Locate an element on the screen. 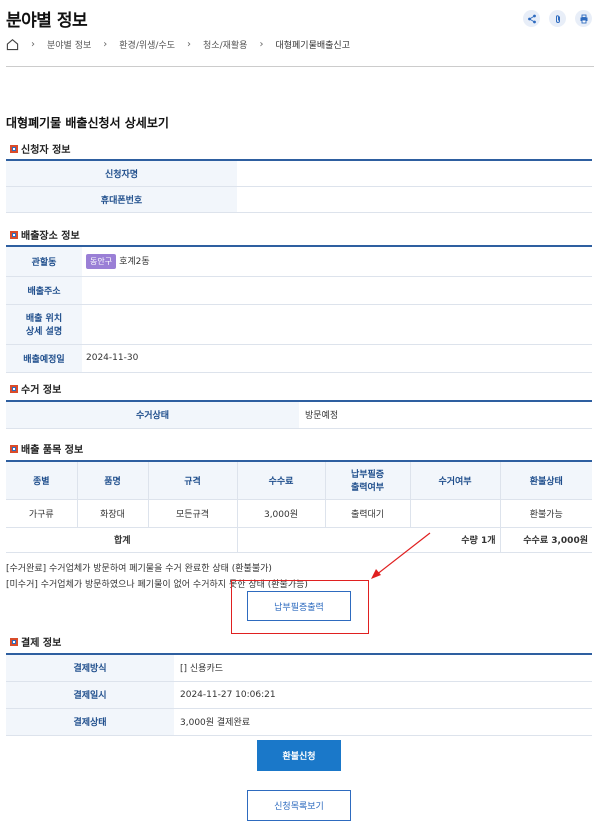 This screenshot has width=600, height=833. collection-status-label: 수거상태 is located at coordinates (152, 415).